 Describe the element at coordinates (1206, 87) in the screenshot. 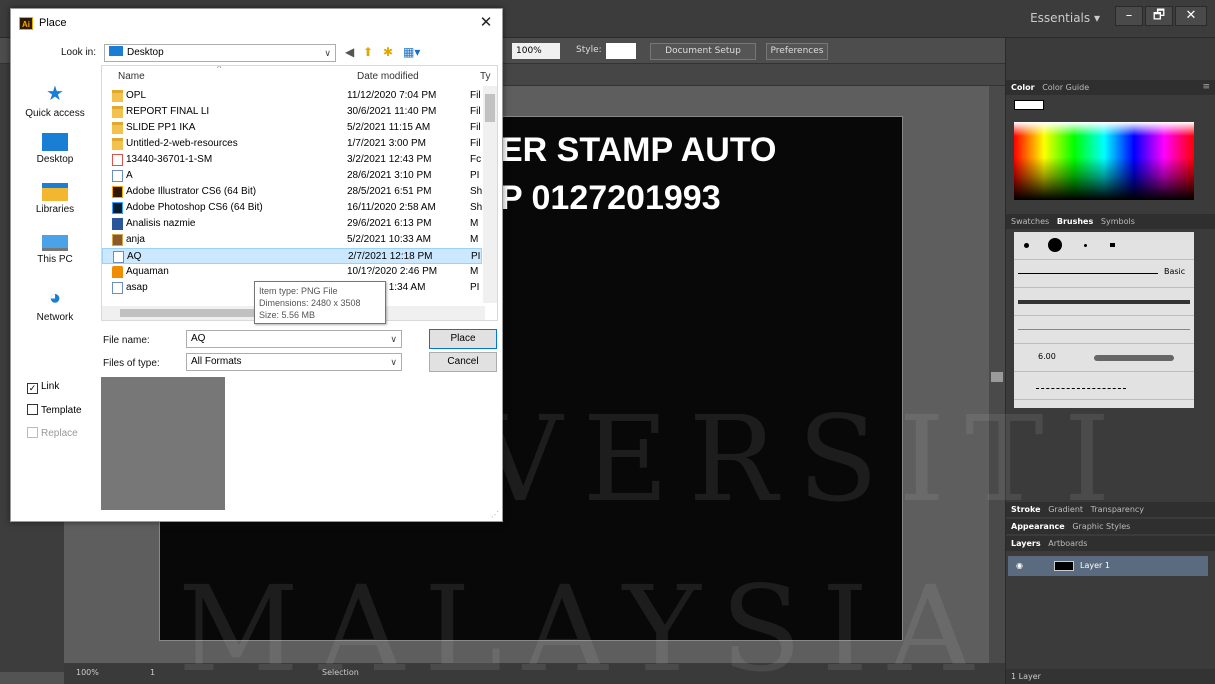

I see `panel-menu-icon: ≡` at that location.